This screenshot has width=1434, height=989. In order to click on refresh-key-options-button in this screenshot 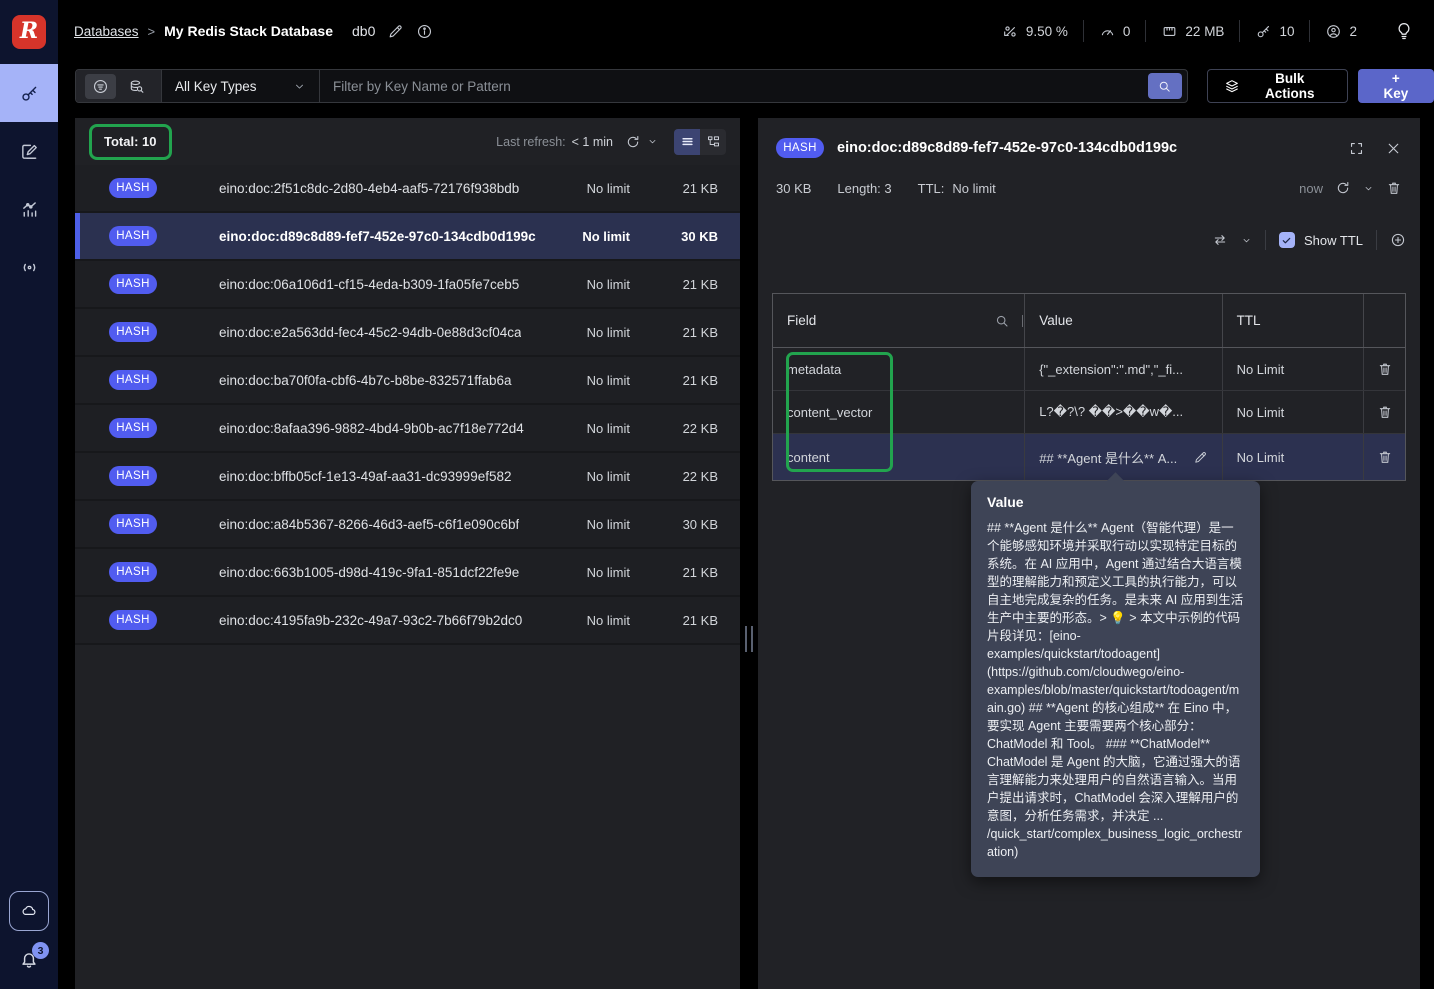, I will do `click(1368, 188)`.